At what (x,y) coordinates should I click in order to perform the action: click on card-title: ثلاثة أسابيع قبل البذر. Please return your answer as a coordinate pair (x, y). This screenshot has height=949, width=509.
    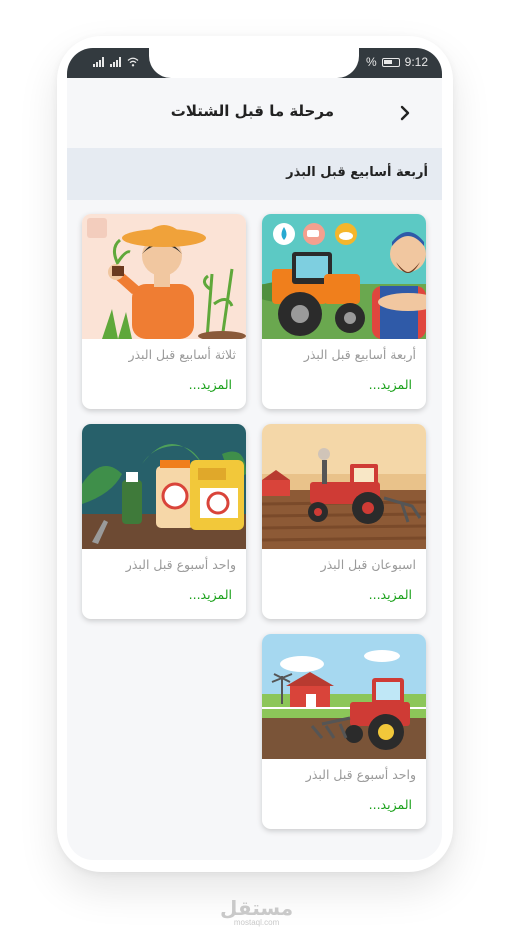
    Looking at the image, I should click on (182, 354).